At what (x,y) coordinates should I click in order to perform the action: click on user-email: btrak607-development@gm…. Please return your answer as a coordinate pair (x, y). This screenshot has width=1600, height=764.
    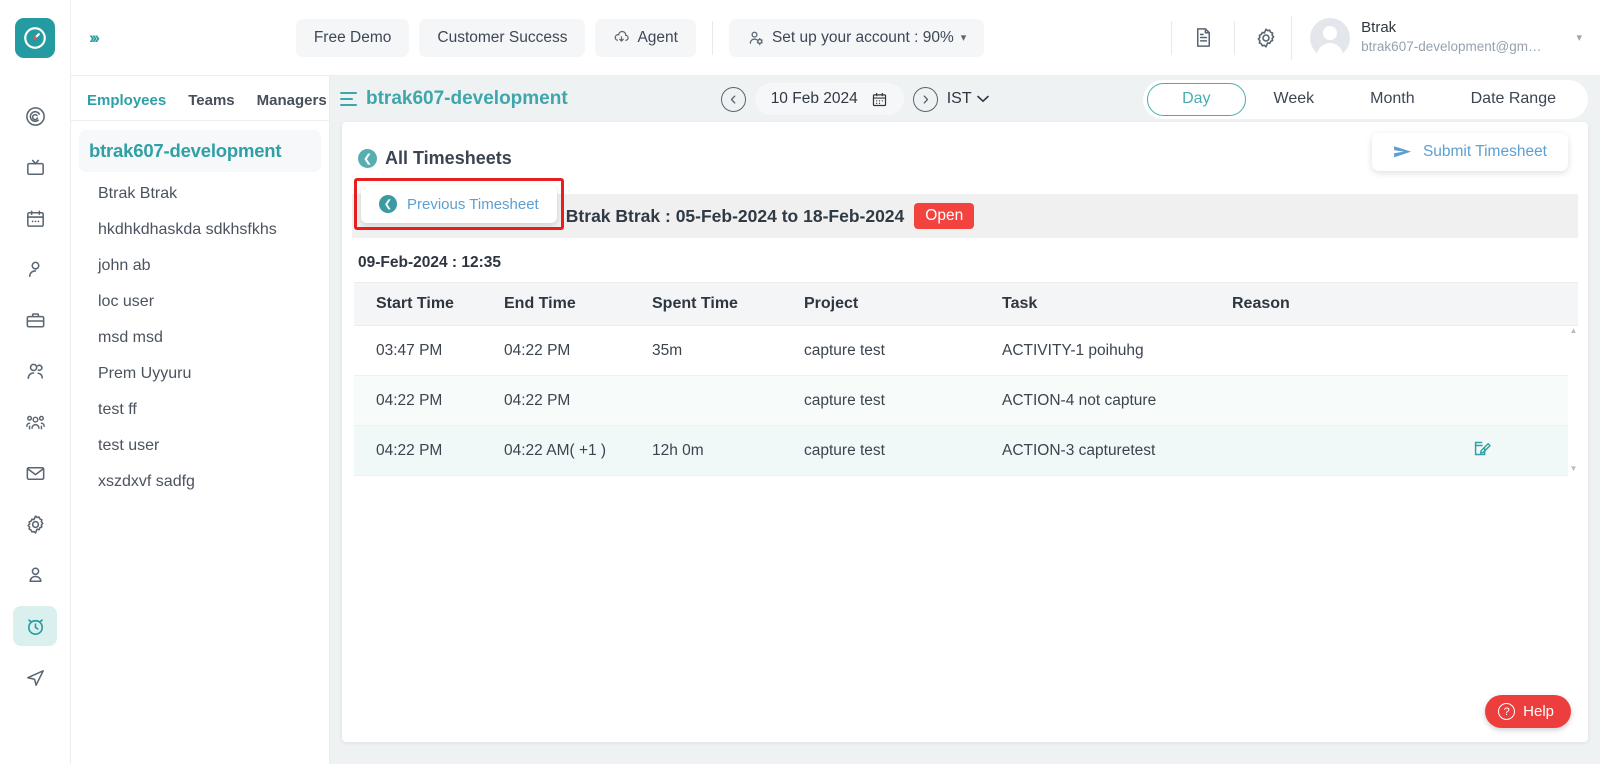
    Looking at the image, I should click on (1451, 47).